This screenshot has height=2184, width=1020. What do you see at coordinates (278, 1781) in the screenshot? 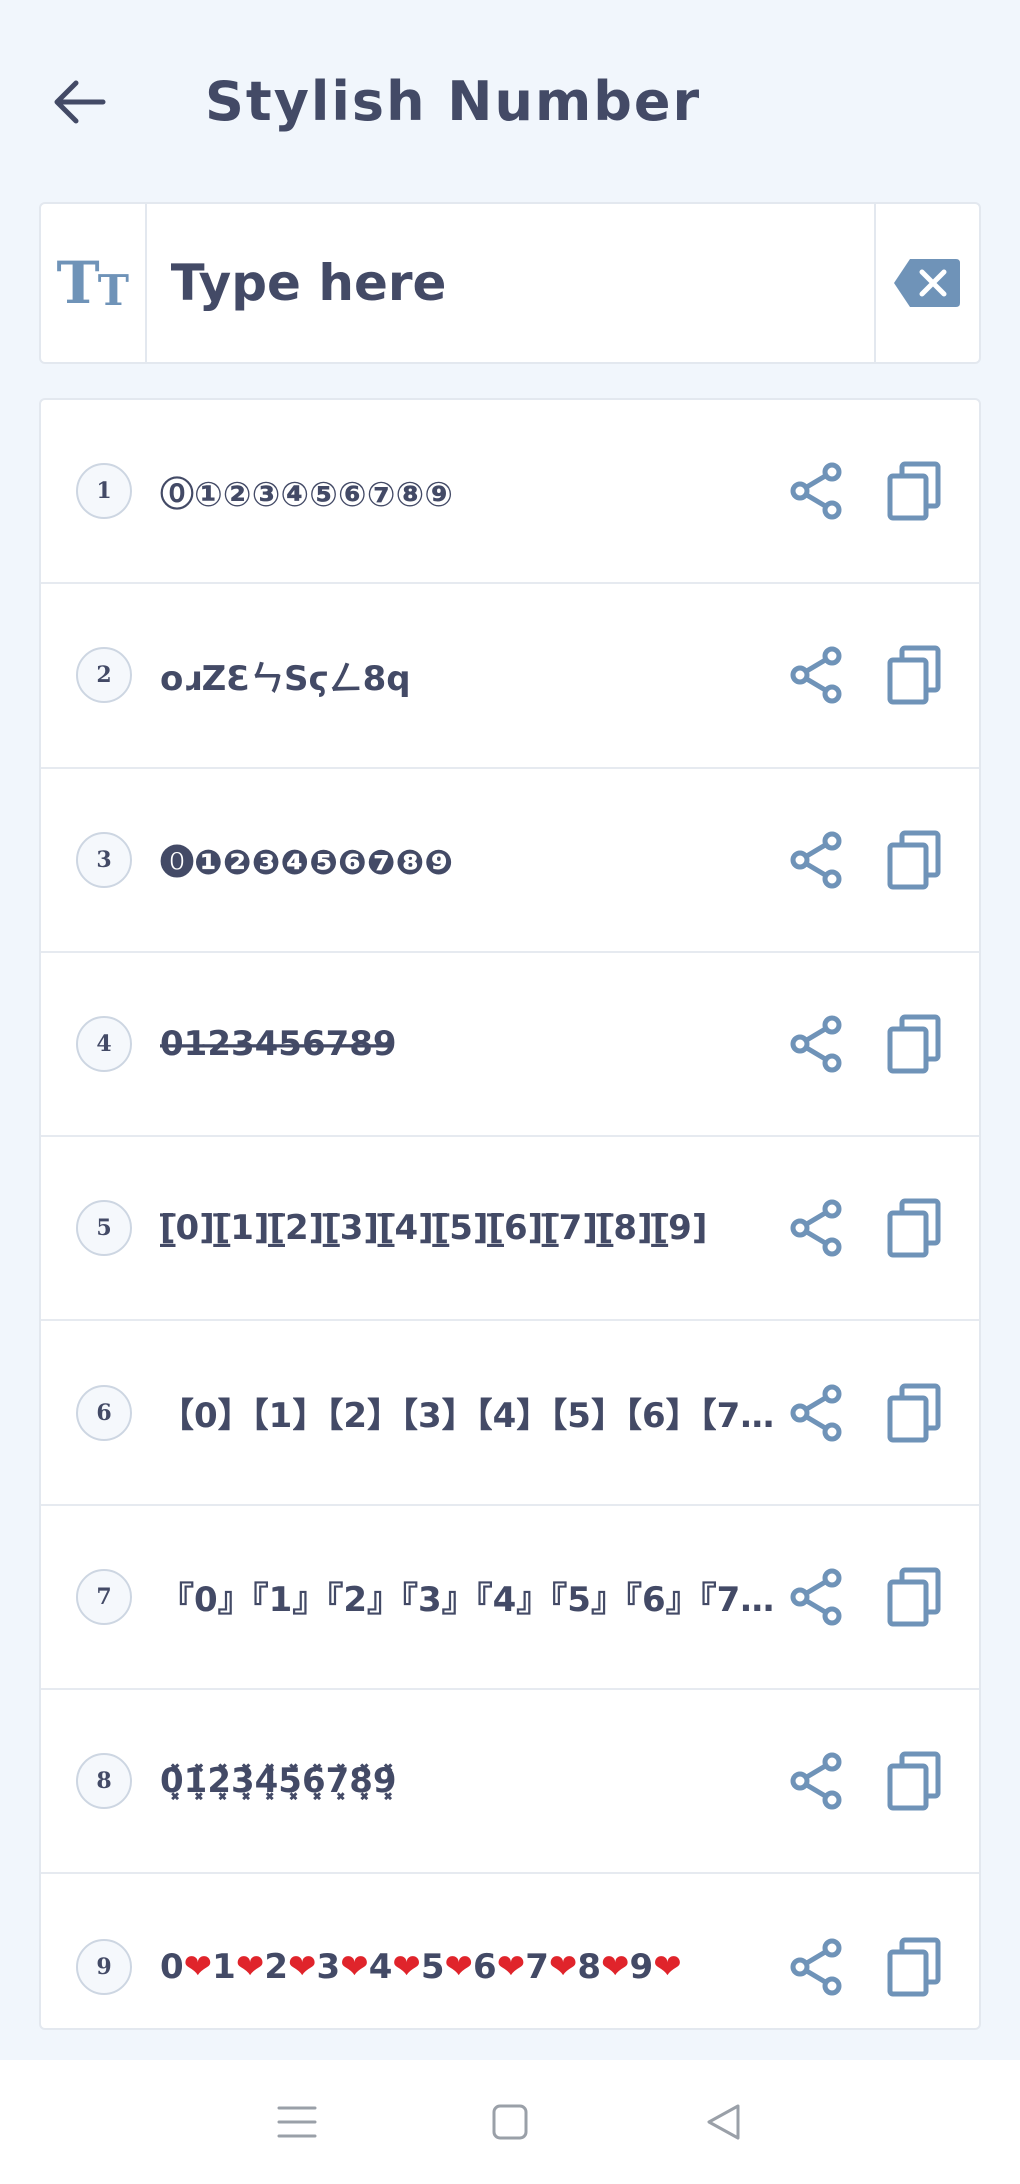
I see `styled-number-text: 0͓̽1͓̽2͓̽3͓̽4͓̽5͓̽6͓̽7͓̽8͓̽9͓̽` at bounding box center [278, 1781].